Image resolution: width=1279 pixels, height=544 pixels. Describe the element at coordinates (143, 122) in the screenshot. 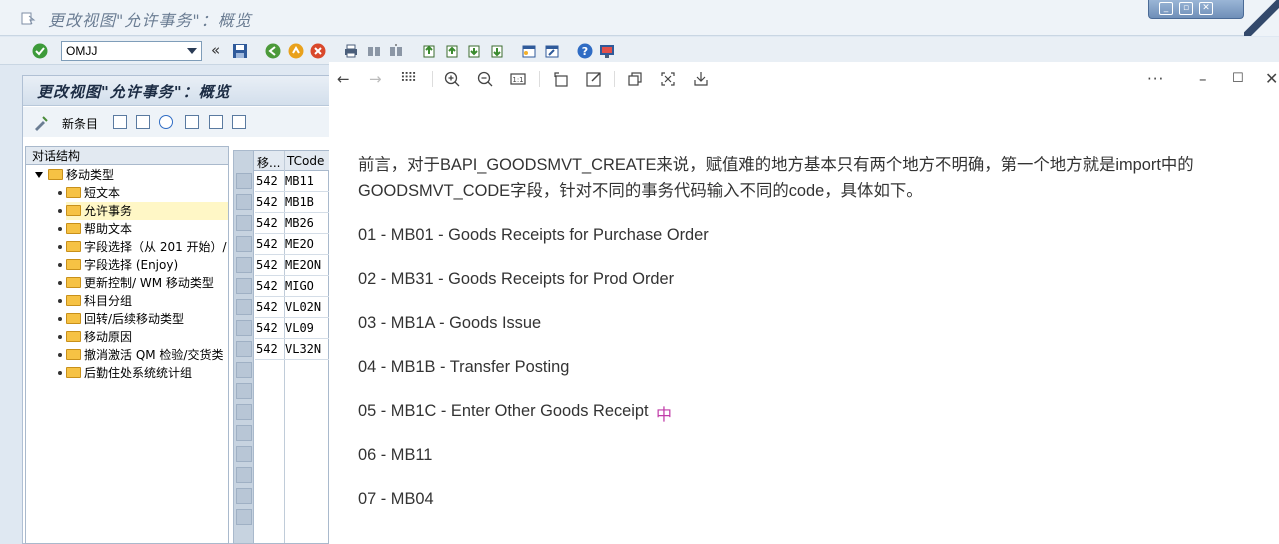

I see `delete-icon` at that location.